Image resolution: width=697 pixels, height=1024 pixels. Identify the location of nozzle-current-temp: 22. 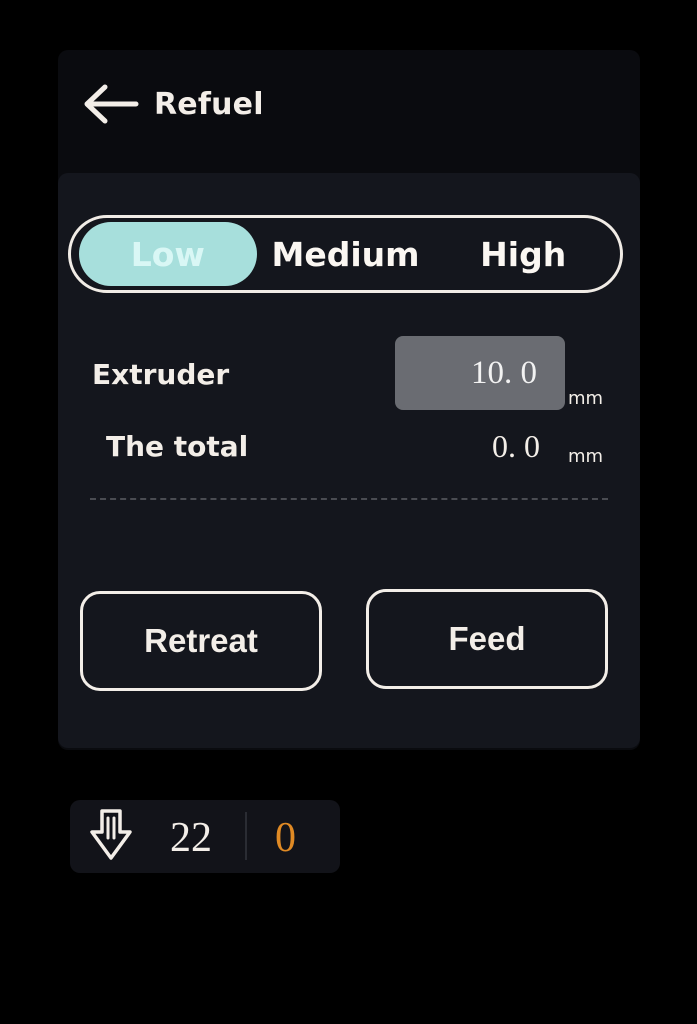
(191, 838).